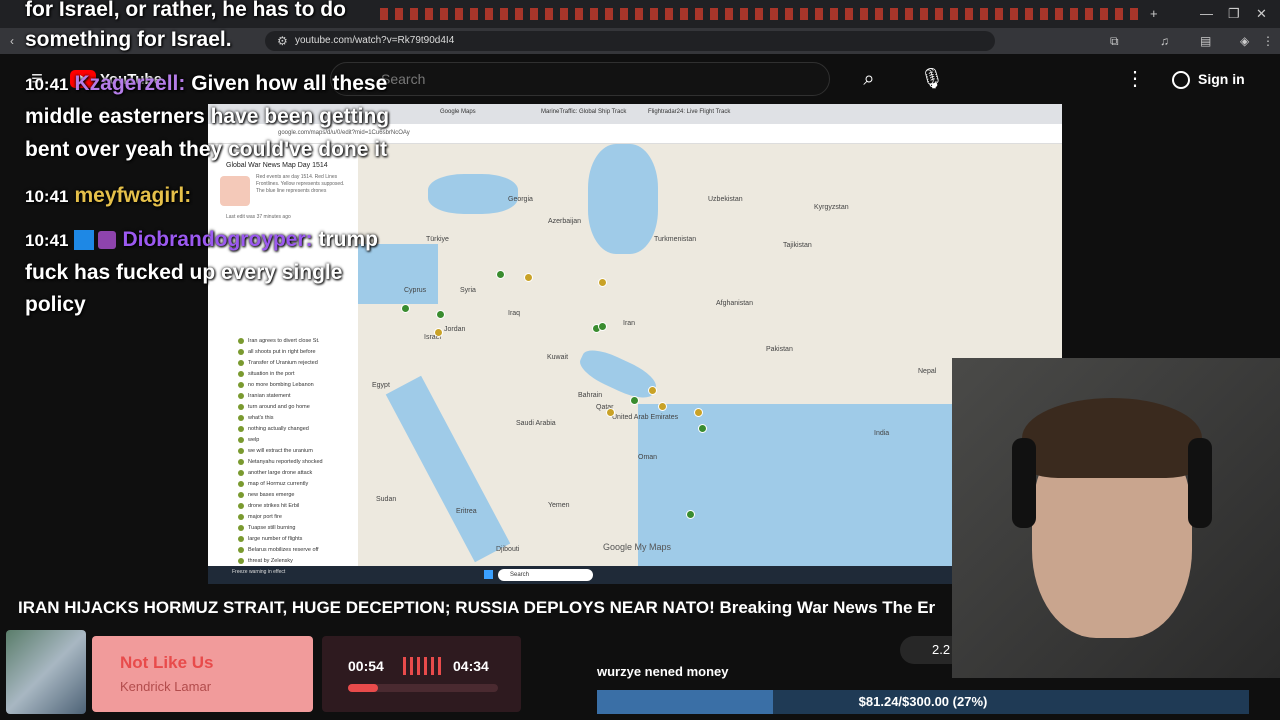  Describe the element at coordinates (437, 239) in the screenshot. I see `map-label-t-rkiye: Türkiye` at that location.